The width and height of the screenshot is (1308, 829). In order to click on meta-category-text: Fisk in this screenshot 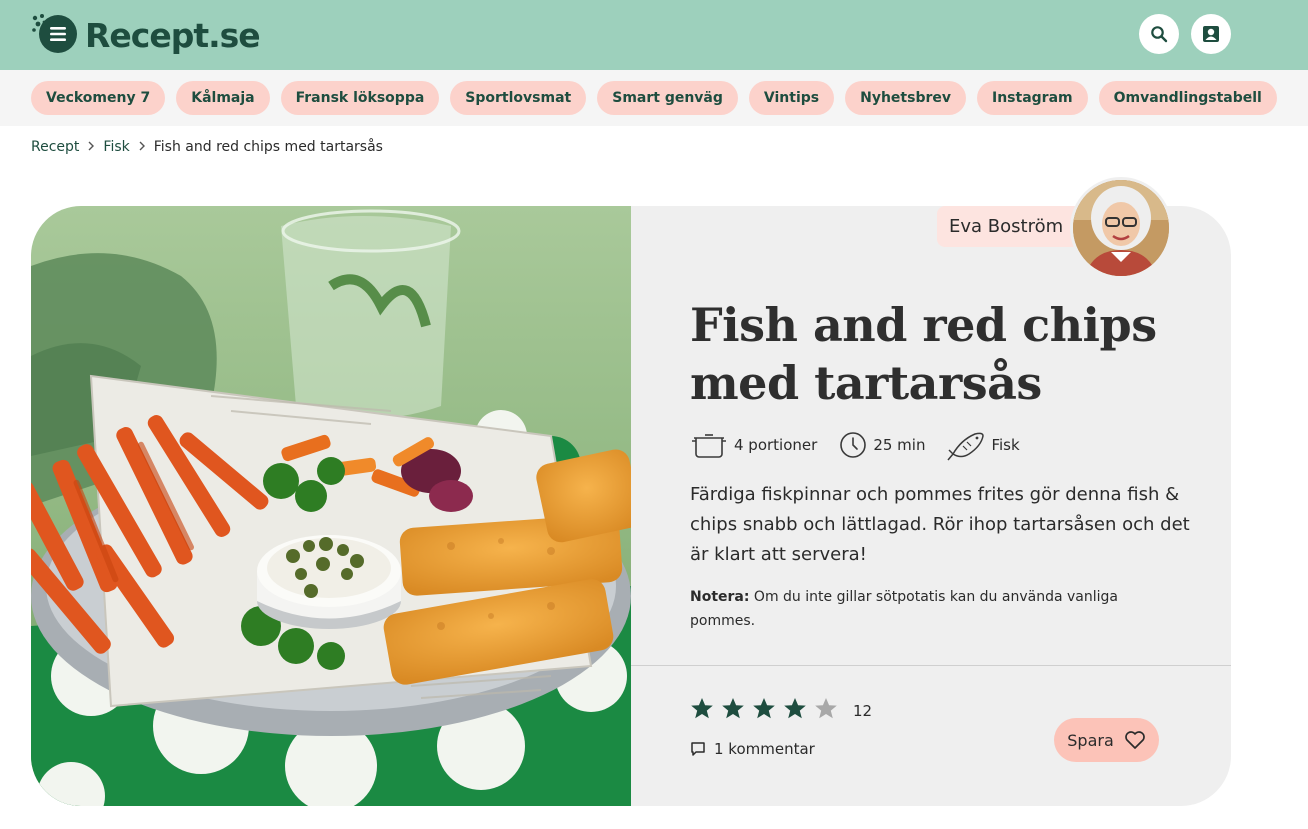, I will do `click(1005, 445)`.